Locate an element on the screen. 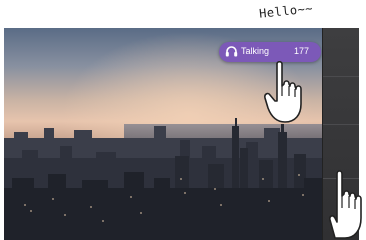 The image size is (366, 240). headset-icon is located at coordinates (231, 51).